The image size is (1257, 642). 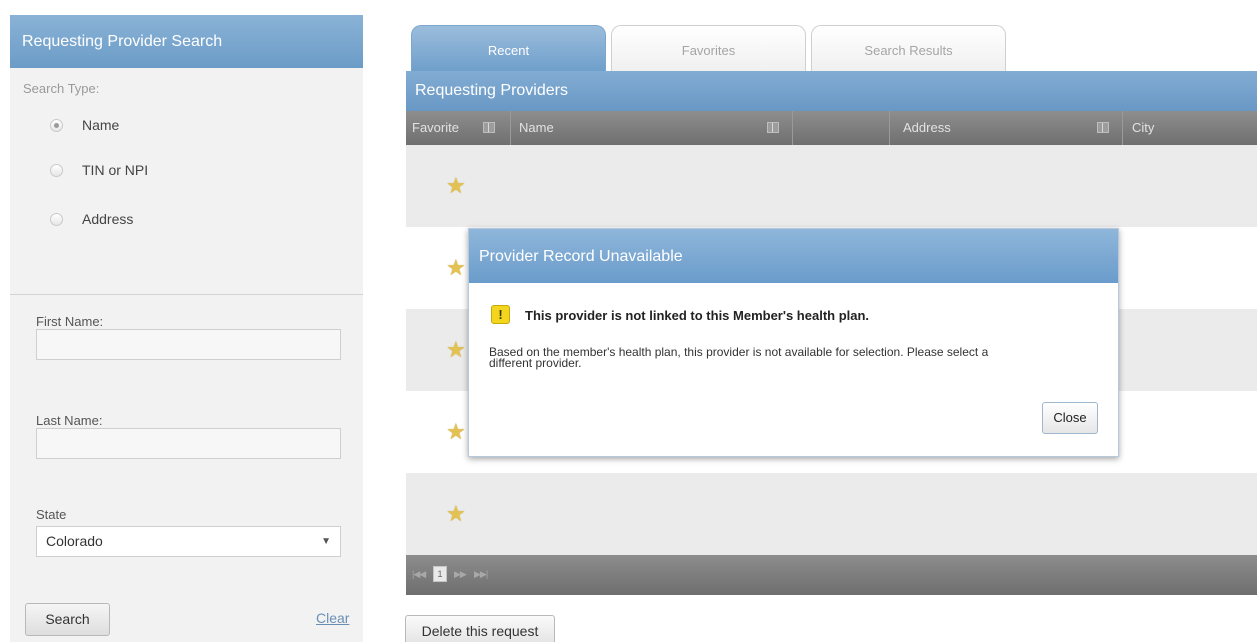 What do you see at coordinates (831, 128) in the screenshot?
I see `column-header-row: Favorite Name Address City` at bounding box center [831, 128].